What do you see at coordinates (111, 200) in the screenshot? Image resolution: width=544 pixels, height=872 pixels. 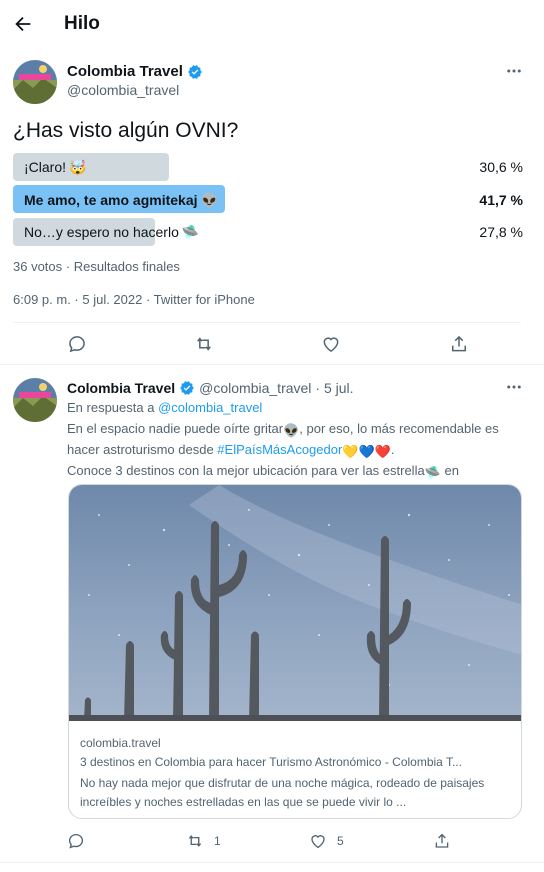 I see `poll-option-label: Me amo, te amo agmitekaj` at bounding box center [111, 200].